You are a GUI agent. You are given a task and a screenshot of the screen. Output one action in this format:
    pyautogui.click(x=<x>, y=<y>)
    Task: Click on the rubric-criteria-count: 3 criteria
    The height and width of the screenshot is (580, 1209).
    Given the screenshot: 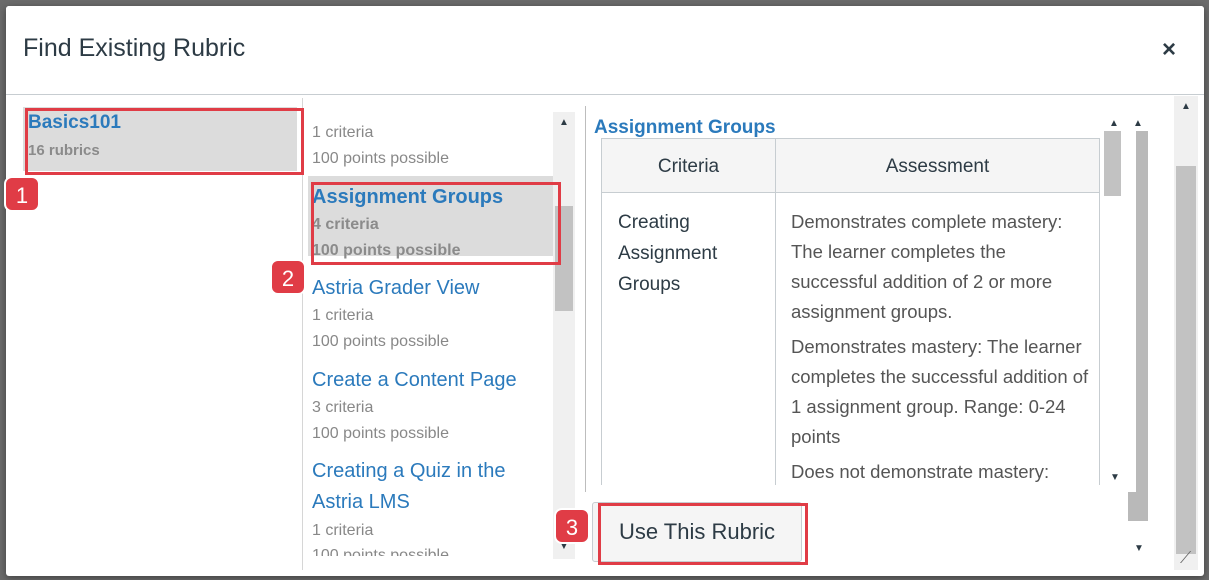 What is the action you would take?
    pyautogui.click(x=343, y=407)
    